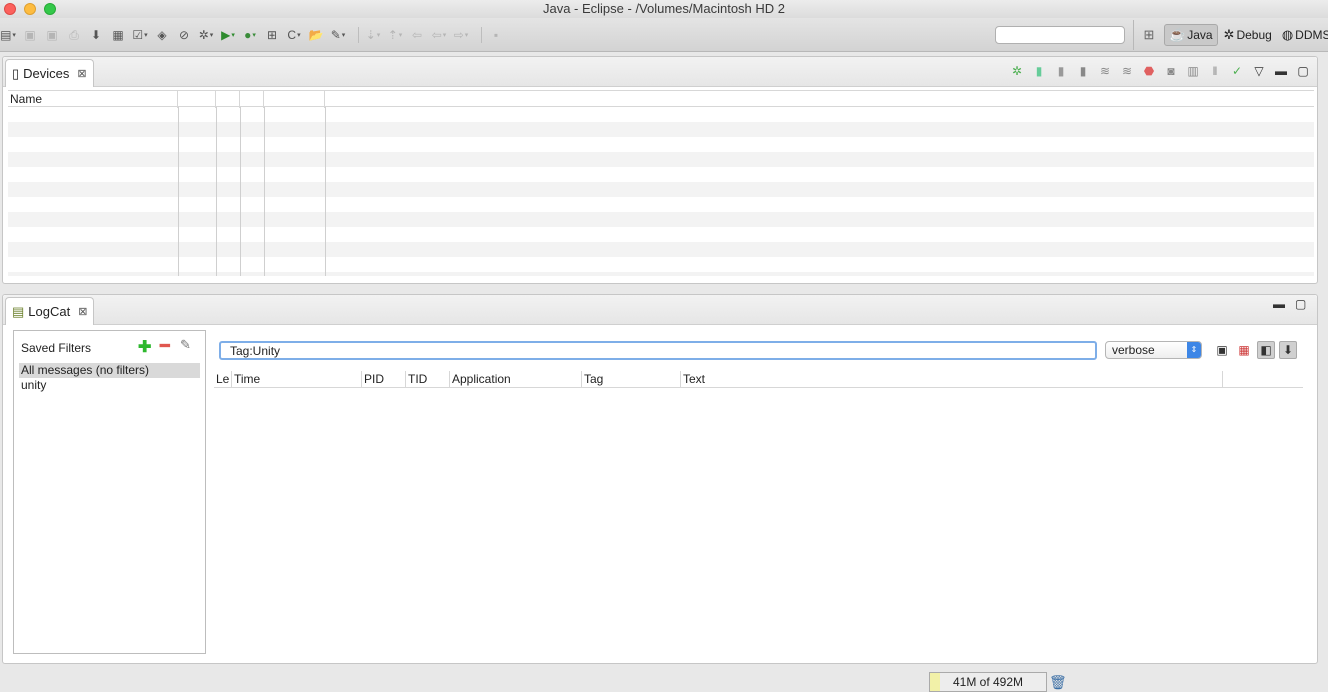 The image size is (1328, 692). Describe the element at coordinates (52, 35) in the screenshot. I see `save-all-icon: ▣` at that location.